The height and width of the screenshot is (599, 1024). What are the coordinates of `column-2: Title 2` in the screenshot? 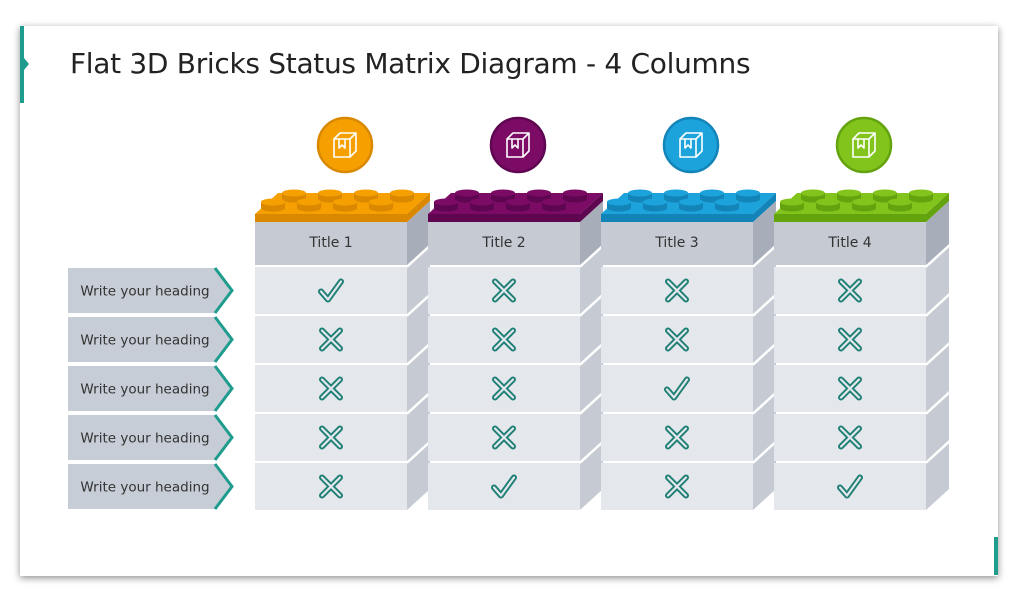 It's located at (516, 313).